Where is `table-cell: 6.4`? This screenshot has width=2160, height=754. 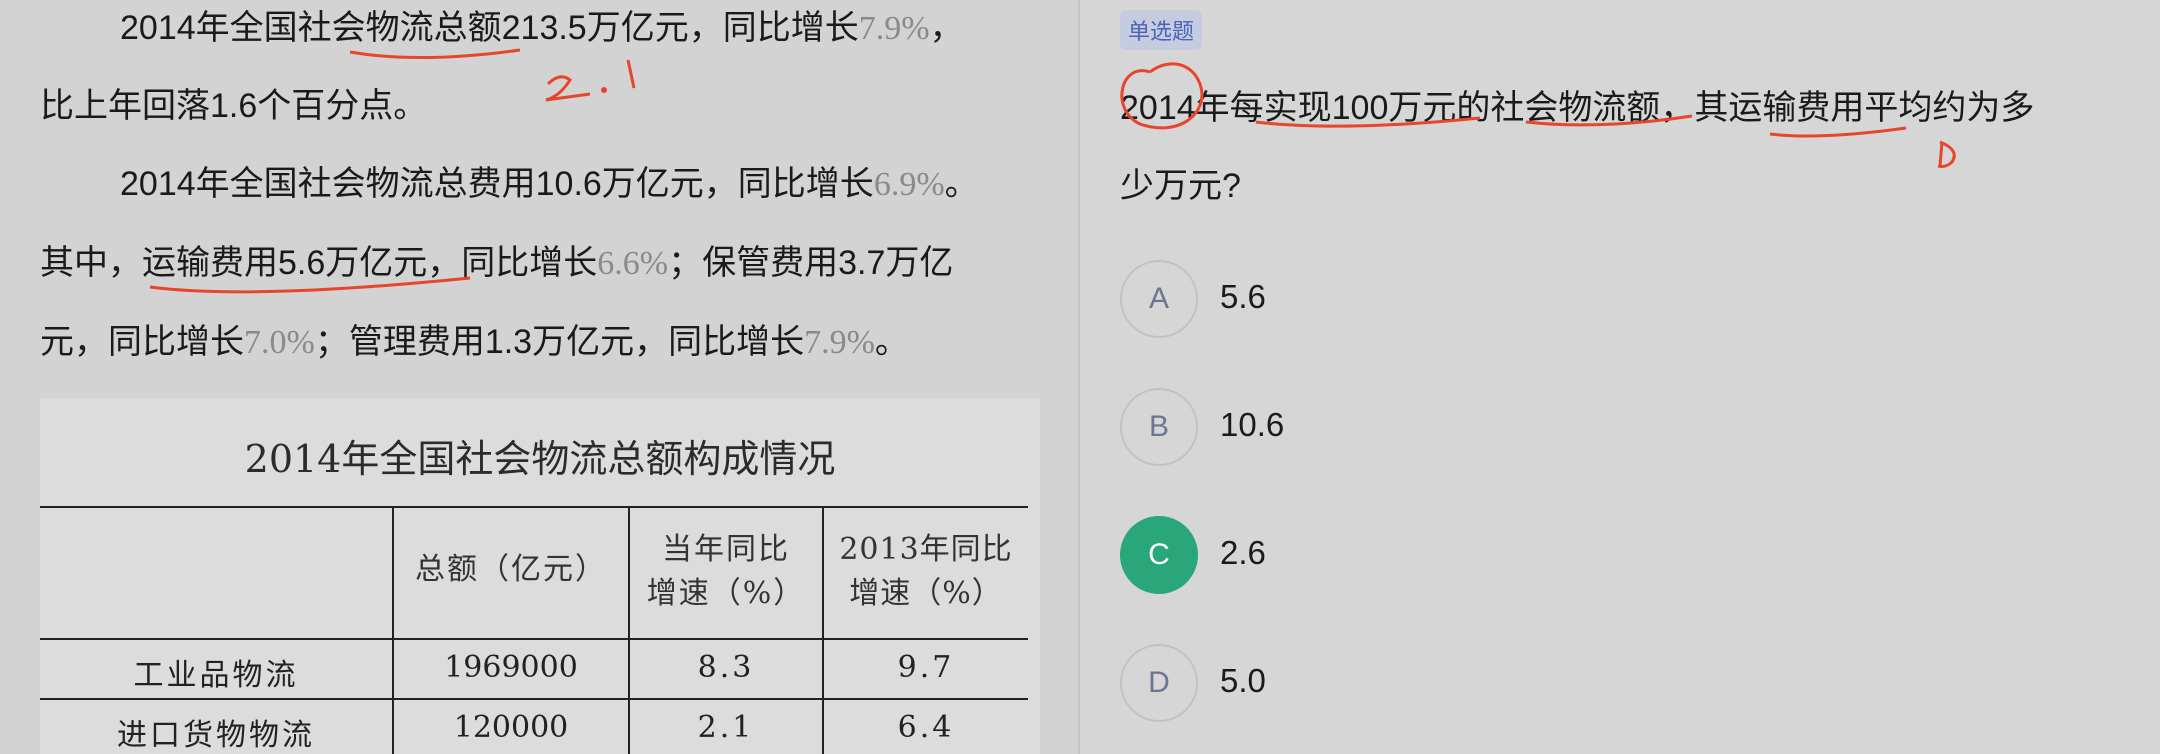
table-cell: 6.4 is located at coordinates (926, 727).